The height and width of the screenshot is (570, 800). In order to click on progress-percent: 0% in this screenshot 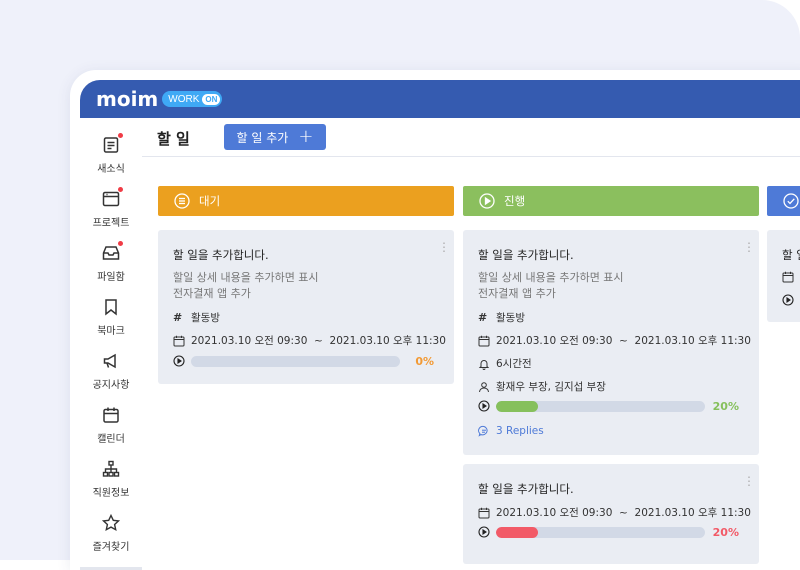, I will do `click(424, 361)`.